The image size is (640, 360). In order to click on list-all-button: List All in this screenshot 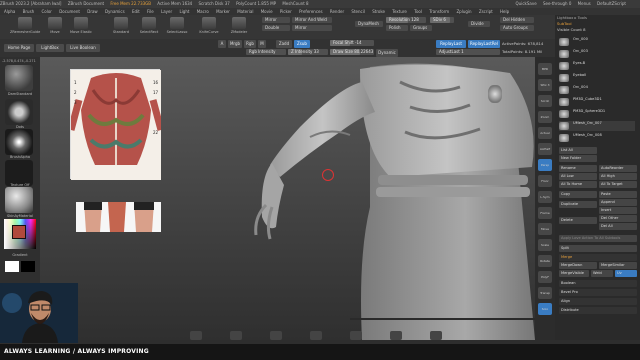, I will do `click(578, 150)`.